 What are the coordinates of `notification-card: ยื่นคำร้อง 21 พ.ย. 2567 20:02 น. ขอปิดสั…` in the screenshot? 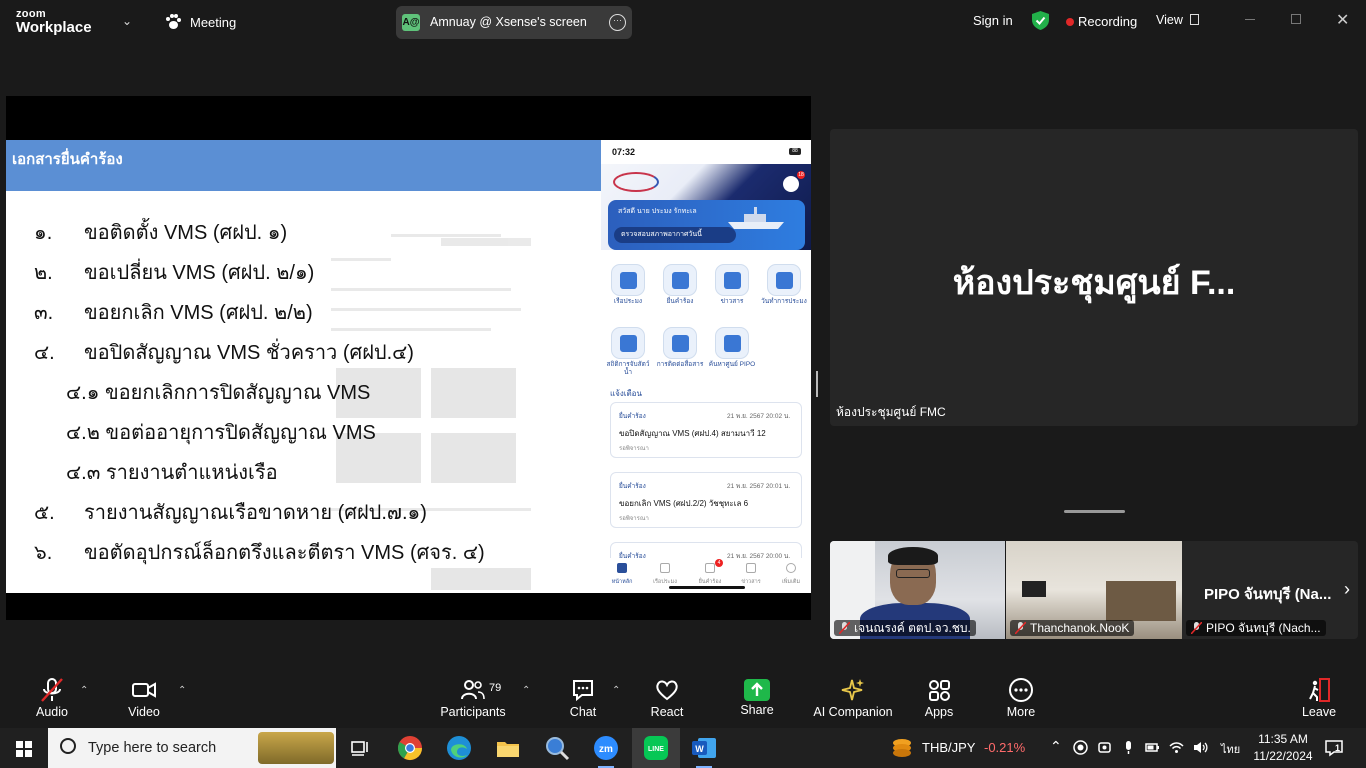 It's located at (706, 430).